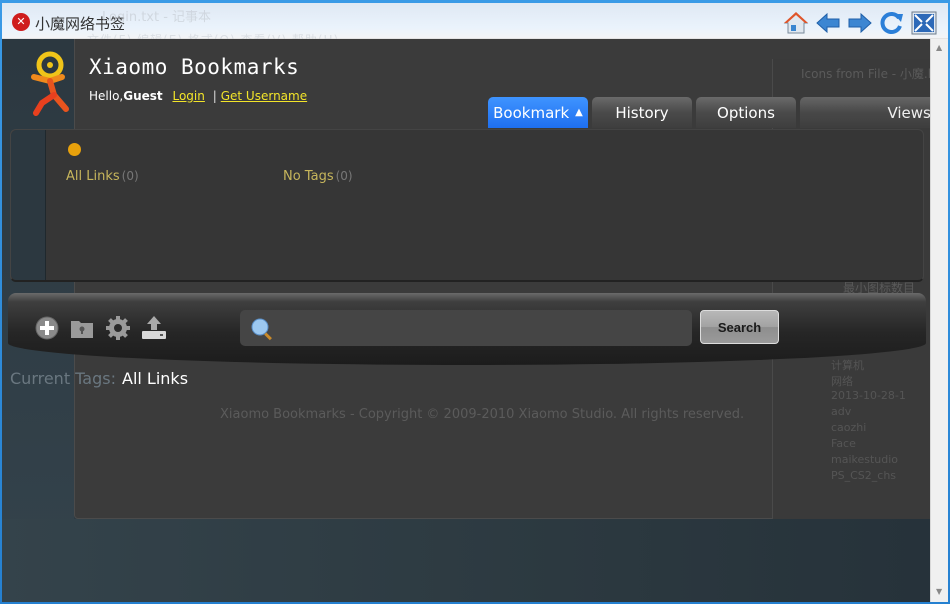 The height and width of the screenshot is (604, 950). I want to click on tab-bookmark: Bookmark ▲, so click(538, 112).